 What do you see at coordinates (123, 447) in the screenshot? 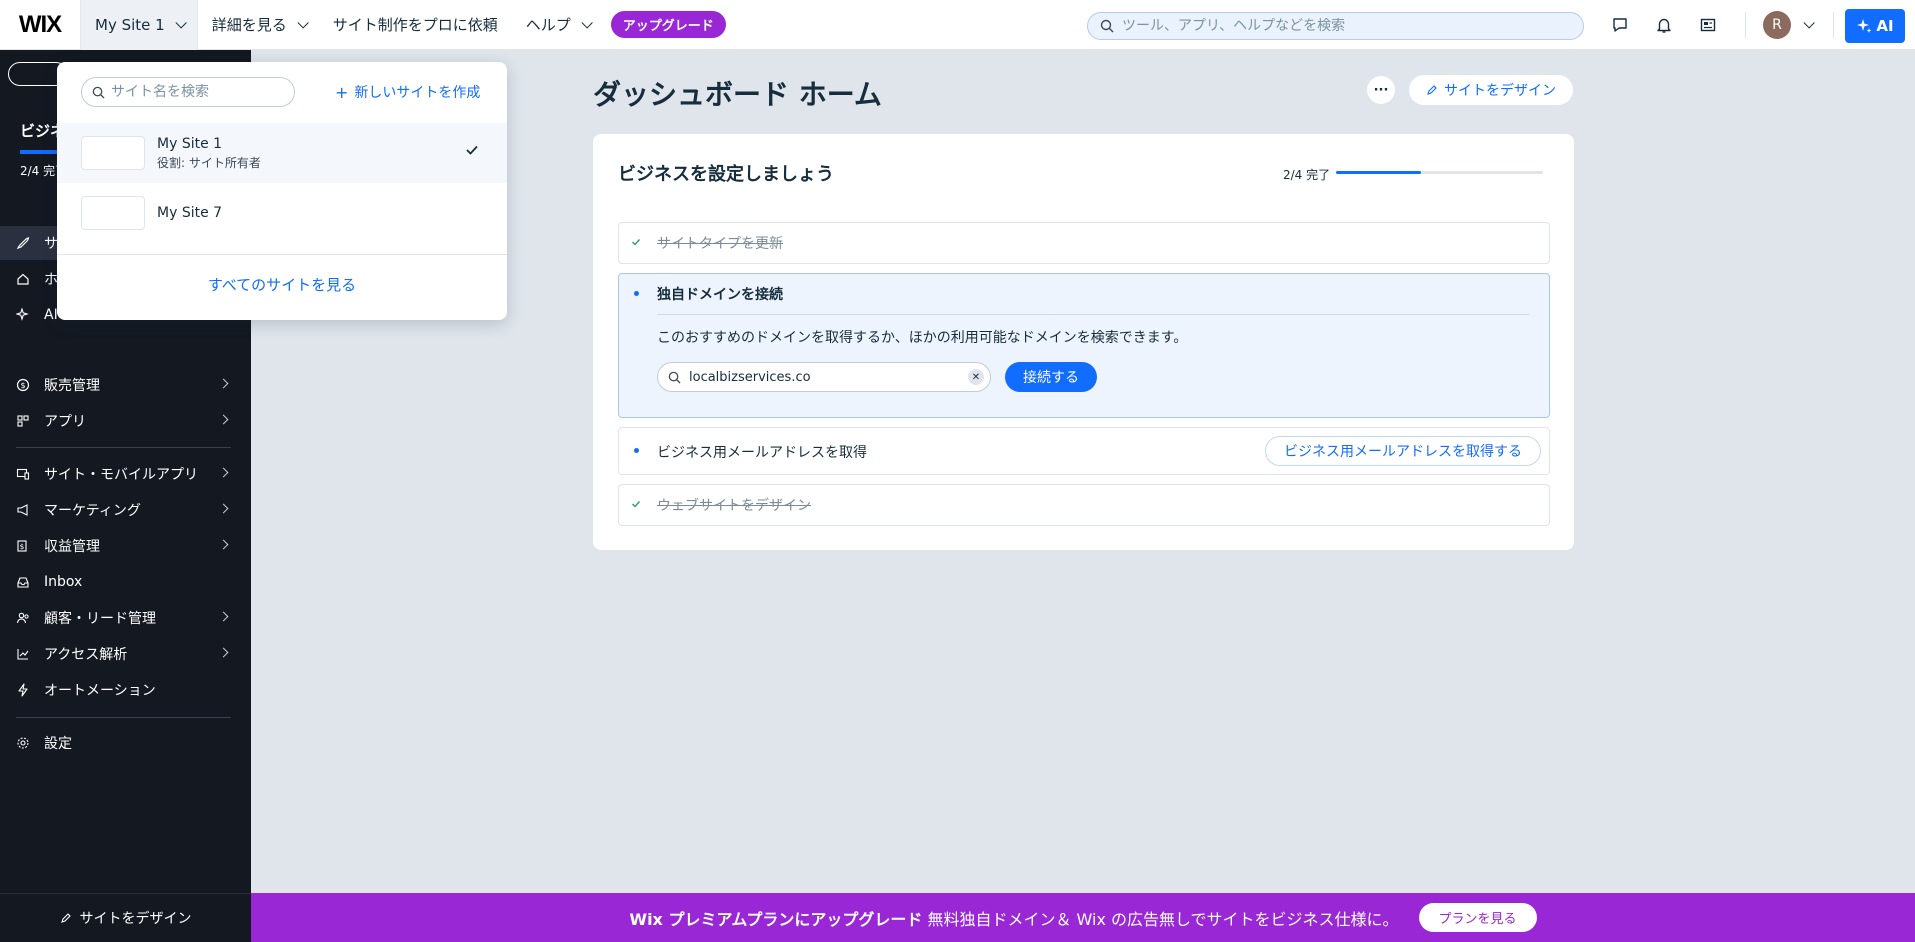
I see `sidebar-divider` at bounding box center [123, 447].